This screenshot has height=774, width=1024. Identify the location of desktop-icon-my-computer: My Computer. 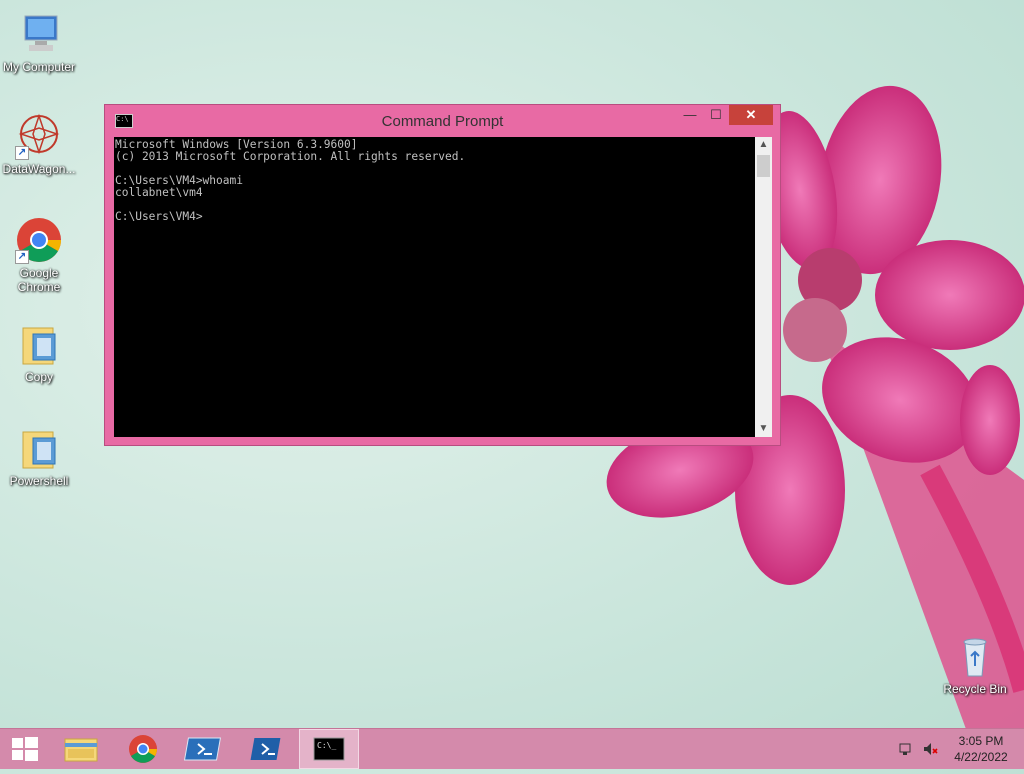
(39, 42).